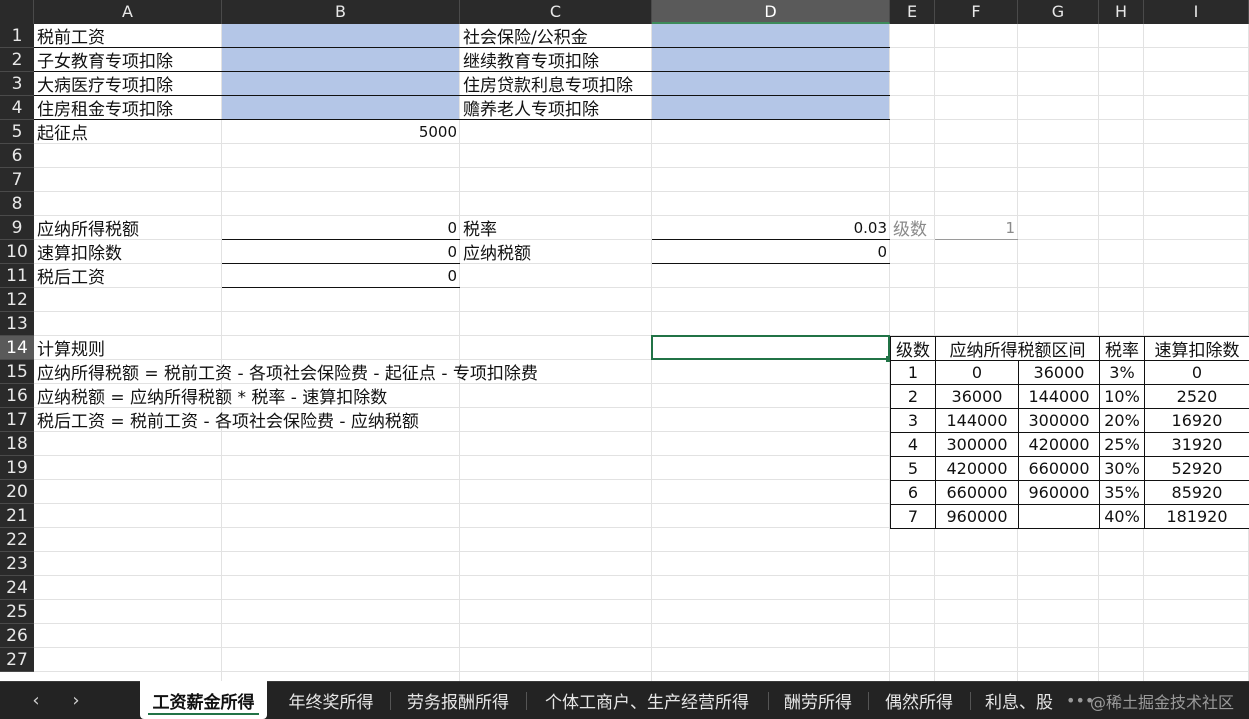 This screenshot has width=1249, height=719. What do you see at coordinates (128, 228) in the screenshot?
I see `cell-A9: 应纳所得税额` at bounding box center [128, 228].